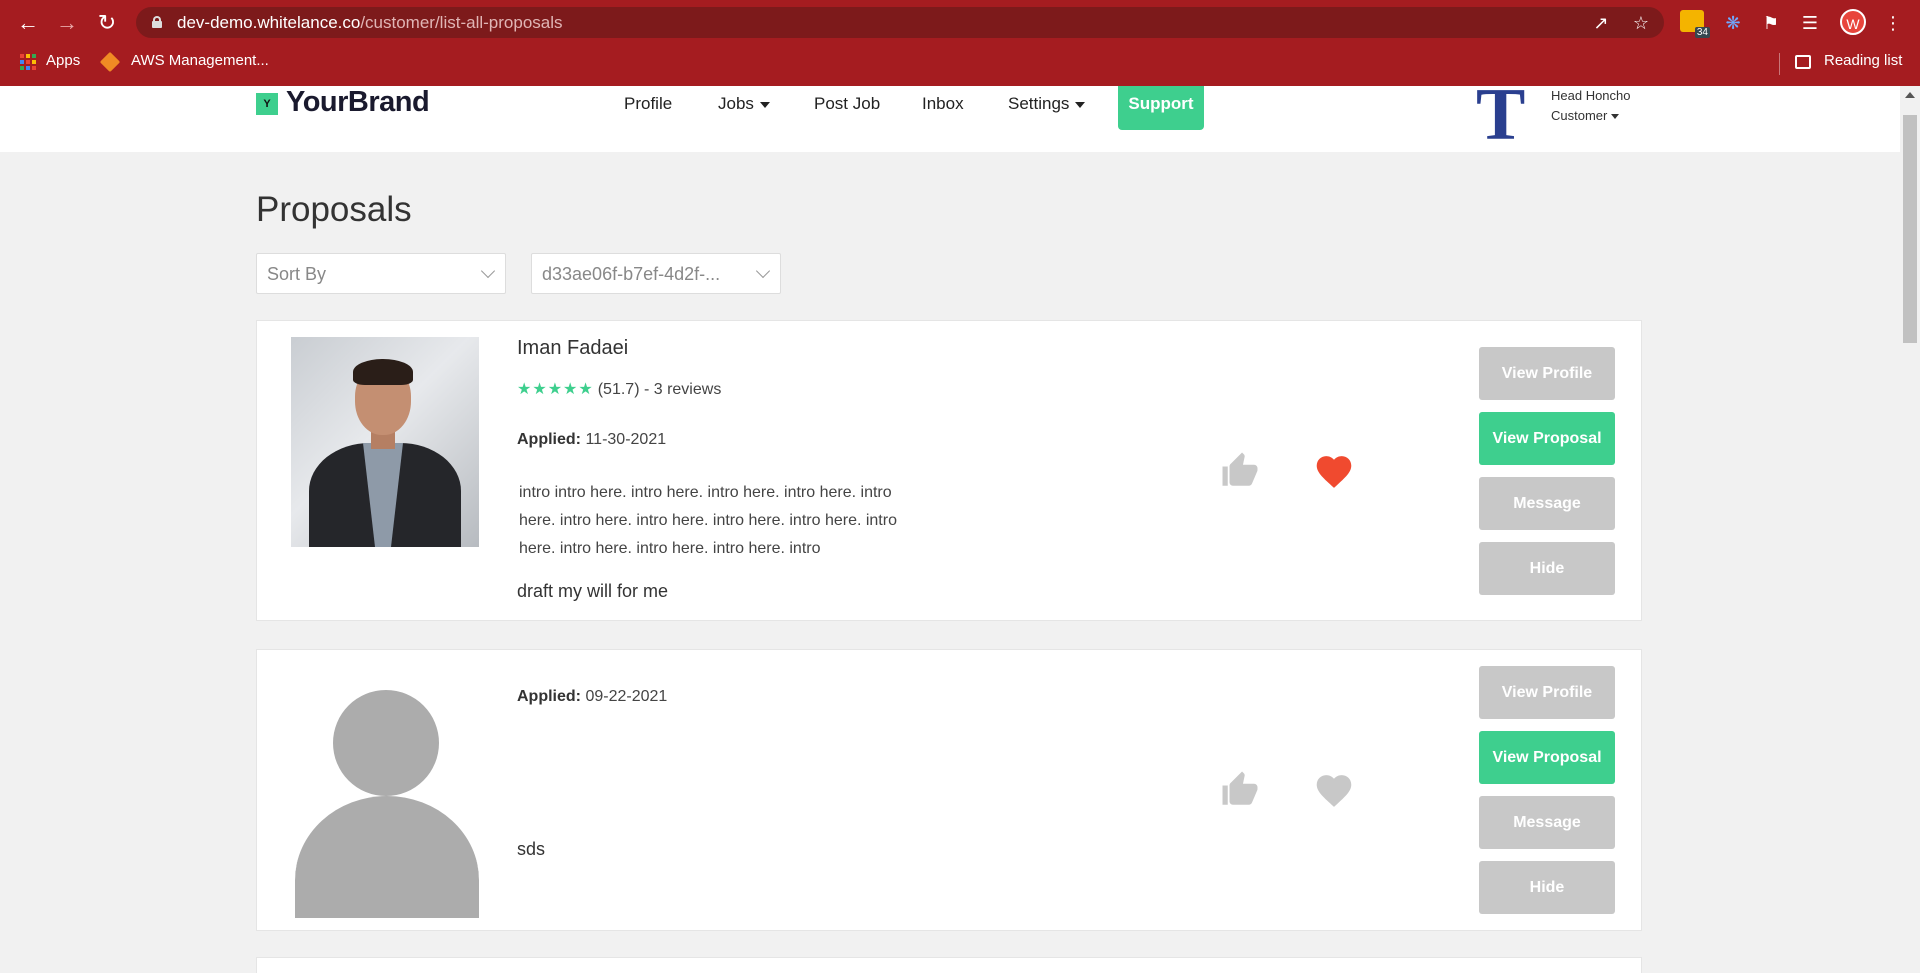 This screenshot has height=973, width=1920. I want to click on support-button: Support, so click(1161, 108).